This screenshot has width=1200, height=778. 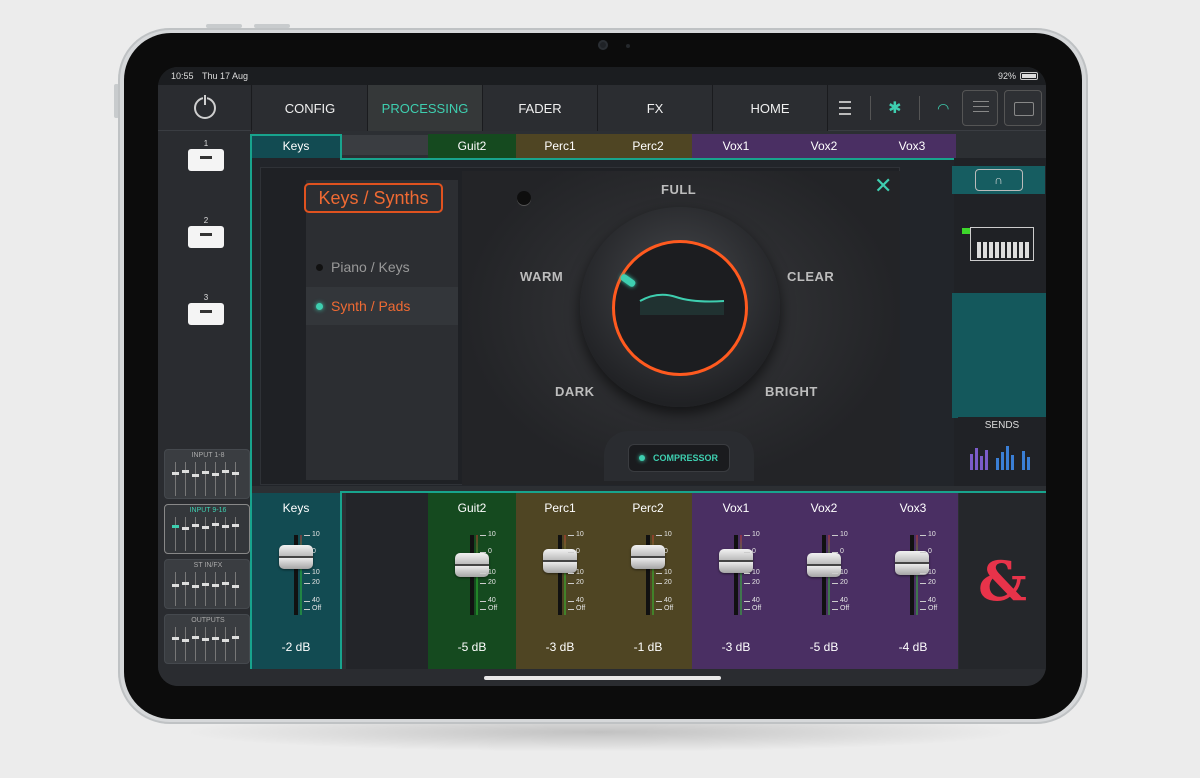 What do you see at coordinates (943, 108) in the screenshot?
I see `wifi-icon: ◠` at bounding box center [943, 108].